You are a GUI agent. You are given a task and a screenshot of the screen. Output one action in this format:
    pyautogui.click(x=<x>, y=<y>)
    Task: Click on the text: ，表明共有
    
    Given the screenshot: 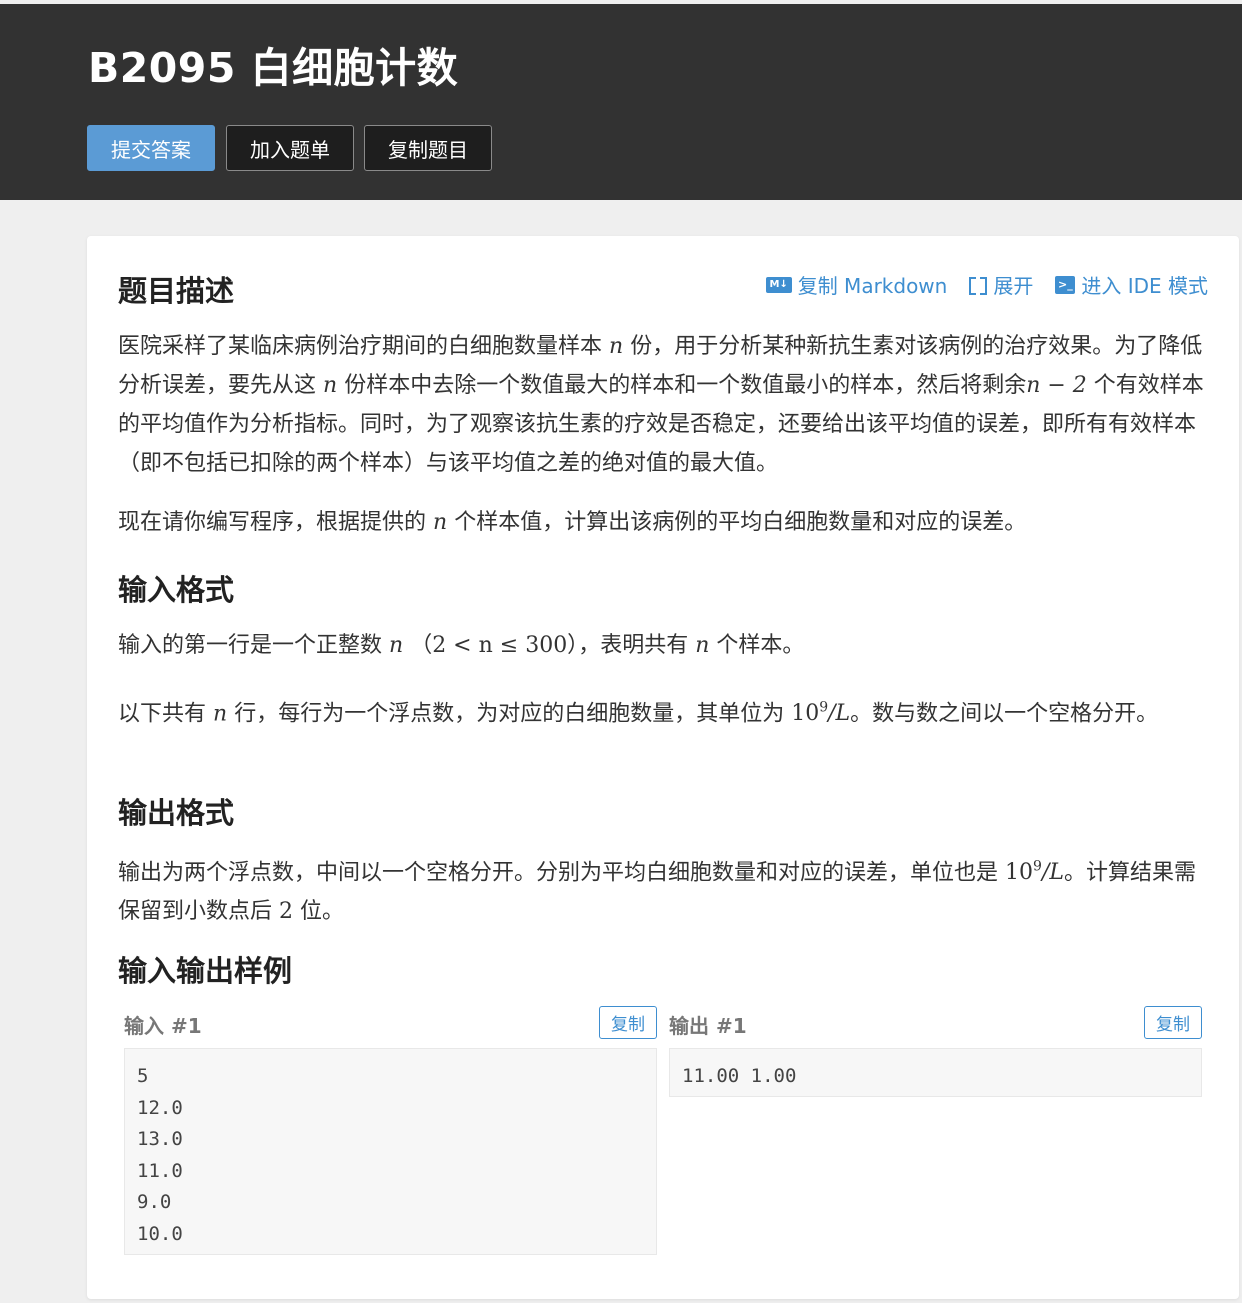 What is the action you would take?
    pyautogui.click(x=633, y=645)
    